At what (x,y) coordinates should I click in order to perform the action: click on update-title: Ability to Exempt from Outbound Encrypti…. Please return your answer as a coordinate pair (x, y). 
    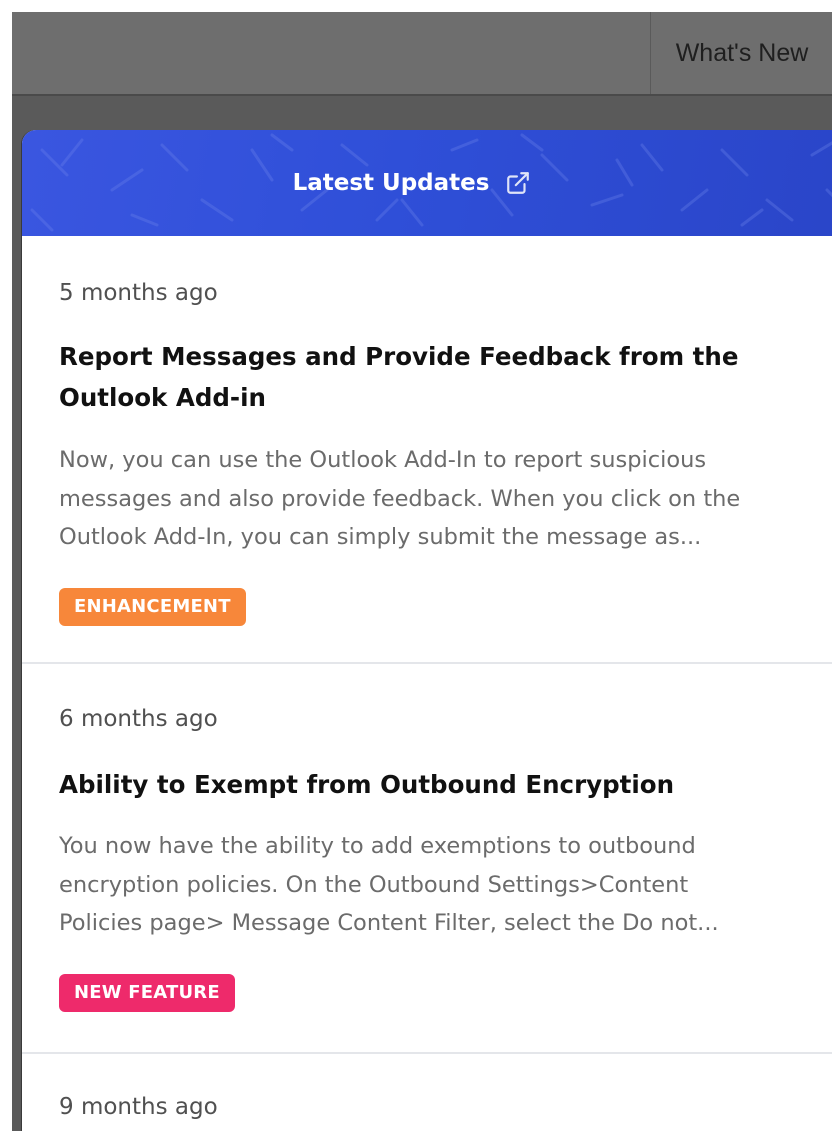
    Looking at the image, I should click on (429, 784).